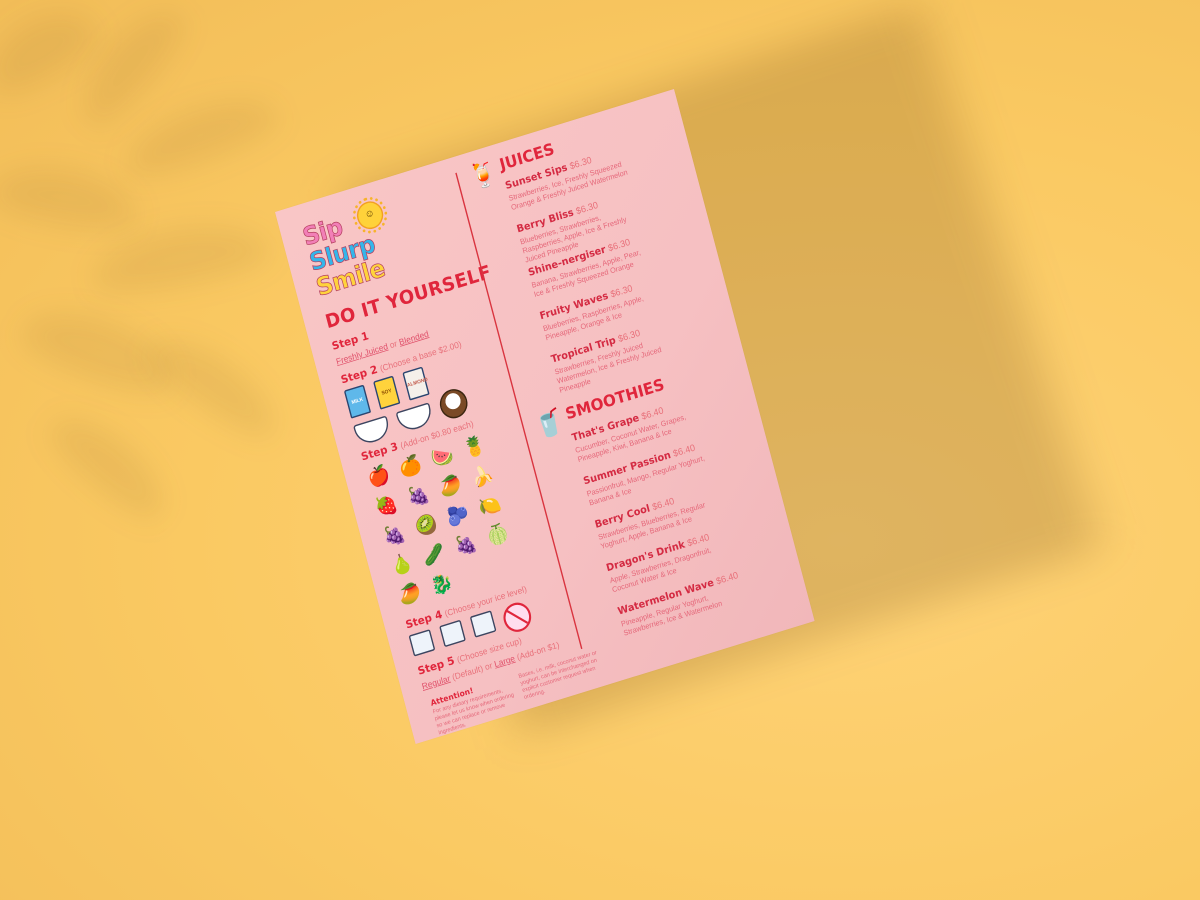 The height and width of the screenshot is (900, 1200). What do you see at coordinates (474, 446) in the screenshot?
I see `pineapple-icon: 🍍` at bounding box center [474, 446].